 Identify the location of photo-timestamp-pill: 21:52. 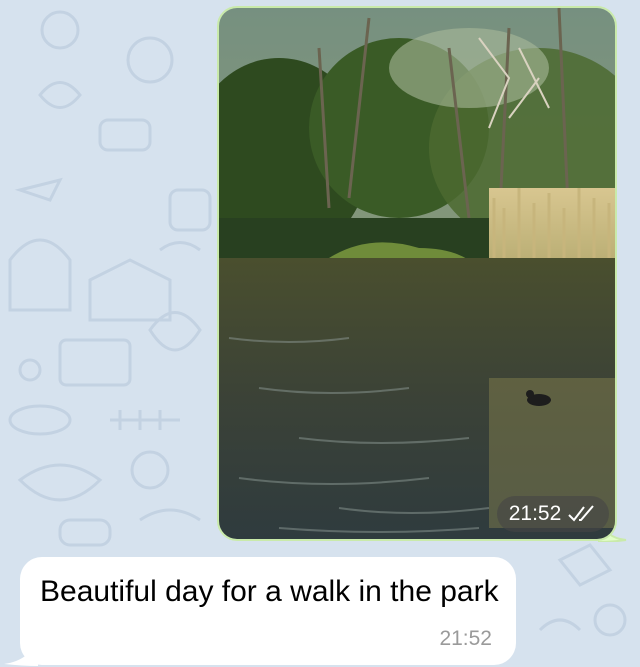
(553, 514).